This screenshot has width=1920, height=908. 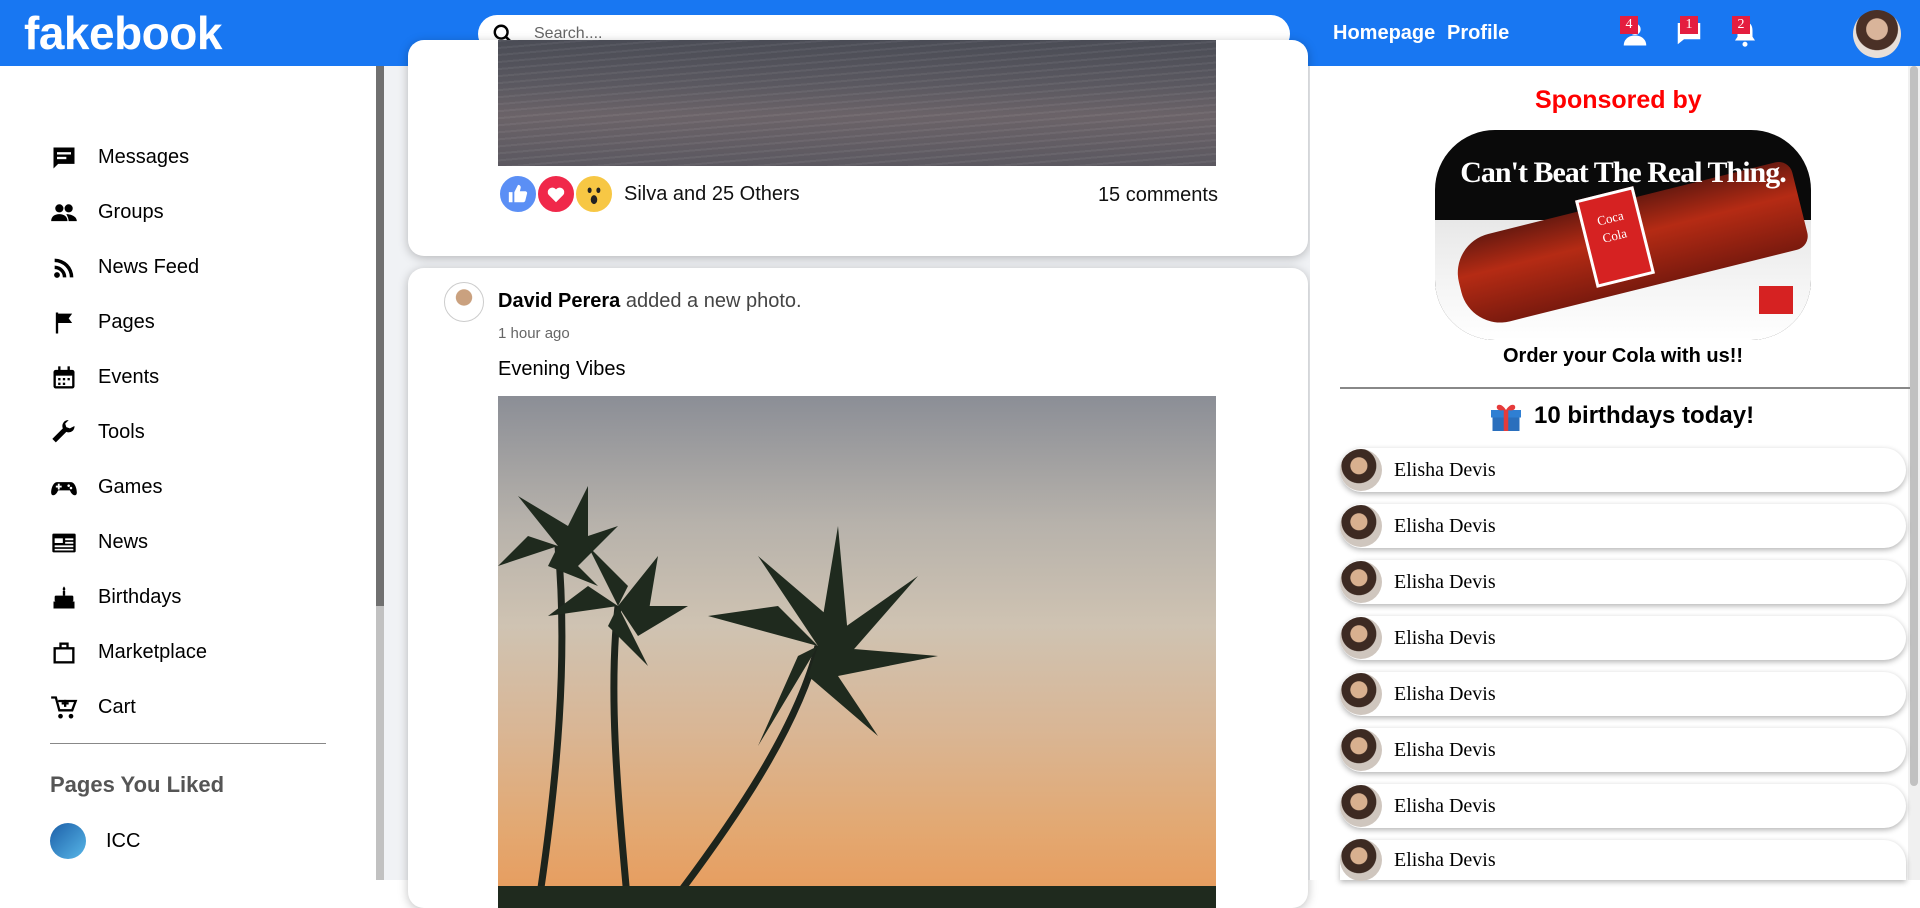 What do you see at coordinates (534, 333) in the screenshot?
I see `post-timestamp: 1 hour ago` at bounding box center [534, 333].